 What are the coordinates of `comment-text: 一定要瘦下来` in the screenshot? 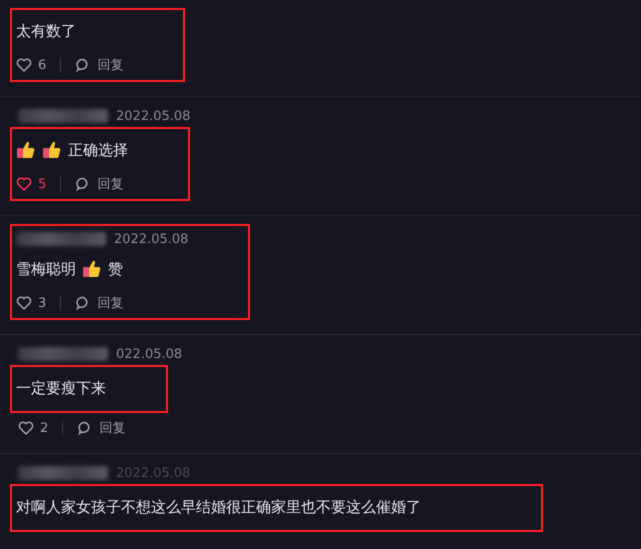 It's located at (61, 388).